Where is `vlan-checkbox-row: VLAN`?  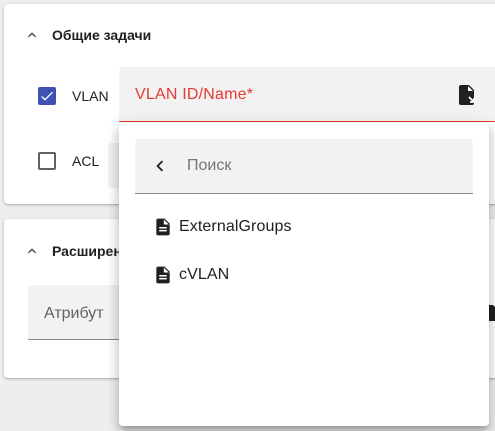 vlan-checkbox-row: VLAN is located at coordinates (73, 96).